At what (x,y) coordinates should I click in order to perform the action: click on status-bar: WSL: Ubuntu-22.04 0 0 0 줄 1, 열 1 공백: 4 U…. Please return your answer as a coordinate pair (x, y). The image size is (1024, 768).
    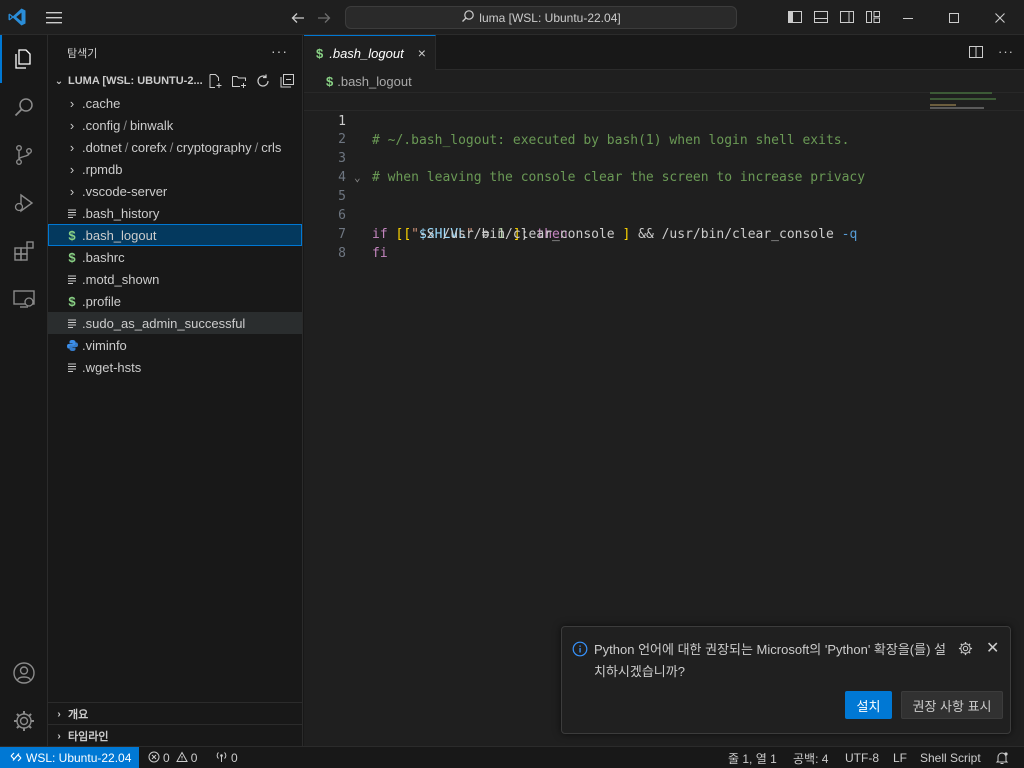
    Looking at the image, I should click on (512, 757).